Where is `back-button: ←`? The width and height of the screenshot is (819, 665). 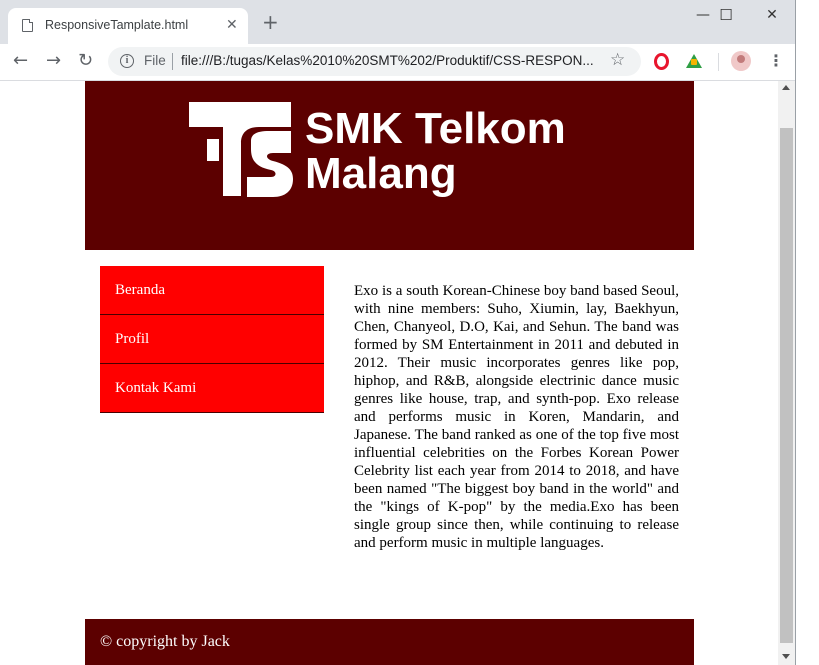
back-button: ← is located at coordinates (20, 61).